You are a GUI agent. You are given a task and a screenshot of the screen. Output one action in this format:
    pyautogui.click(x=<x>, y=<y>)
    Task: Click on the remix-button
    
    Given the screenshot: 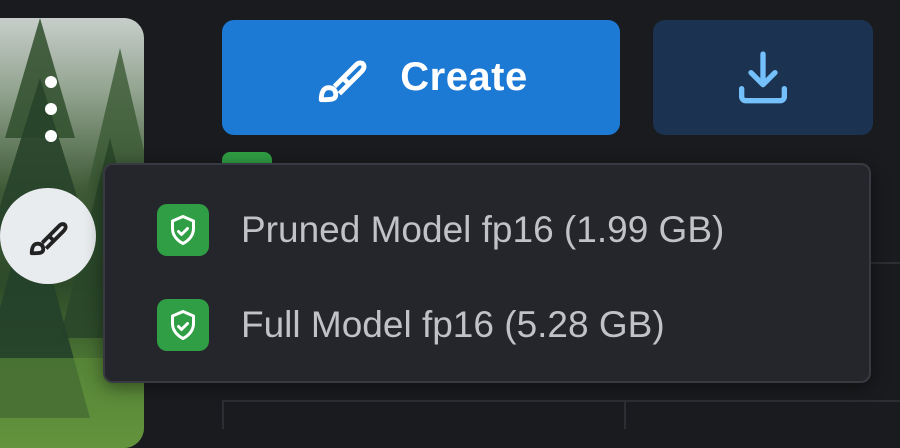 What is the action you would take?
    pyautogui.click(x=48, y=236)
    